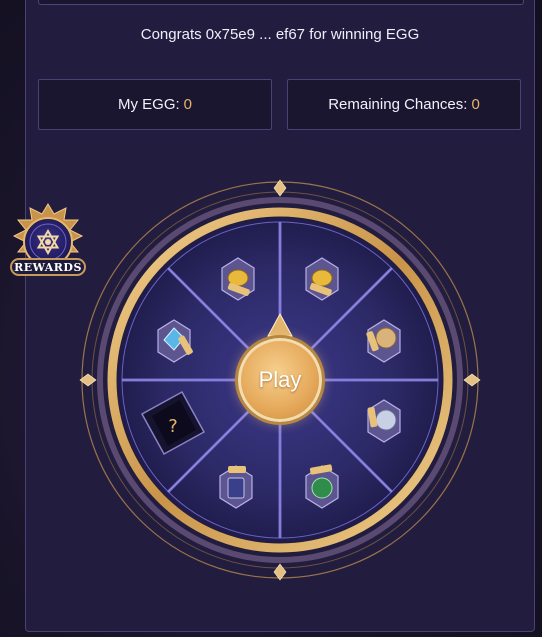 This screenshot has height=637, width=542. What do you see at coordinates (281, 2) in the screenshot?
I see `top-bar` at bounding box center [281, 2].